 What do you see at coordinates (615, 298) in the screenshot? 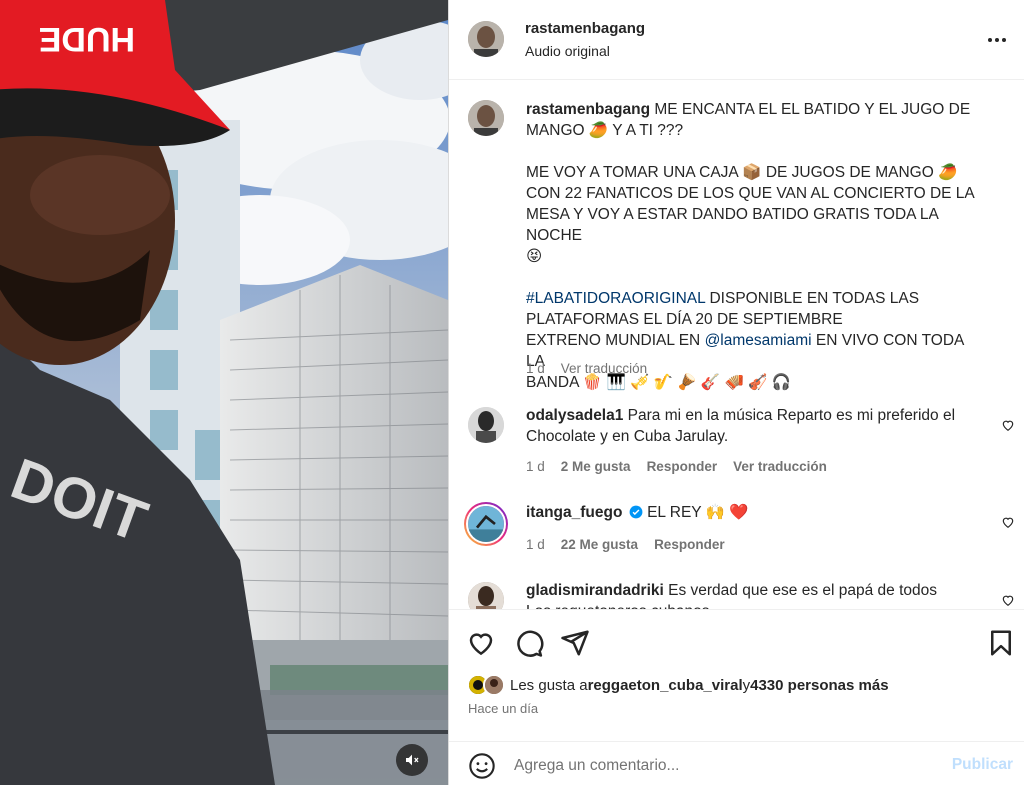
I see `hashtag-link: #LABATIDORAORIGINAL` at bounding box center [615, 298].